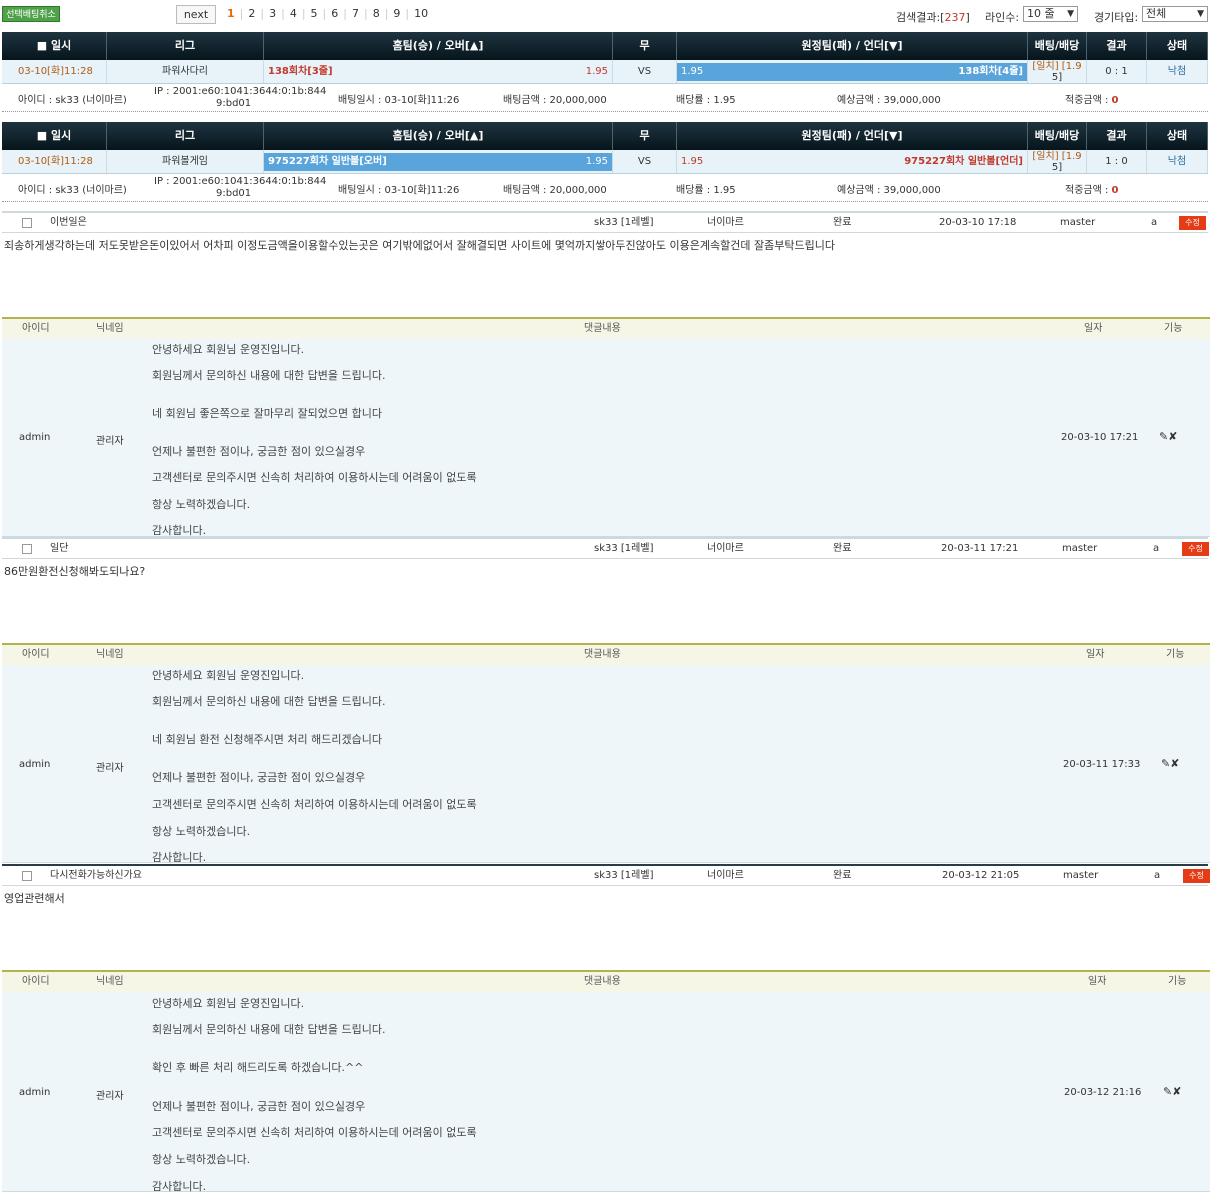 The image size is (1212, 1194). What do you see at coordinates (334, 13) in the screenshot?
I see `page-link-6: 6` at bounding box center [334, 13].